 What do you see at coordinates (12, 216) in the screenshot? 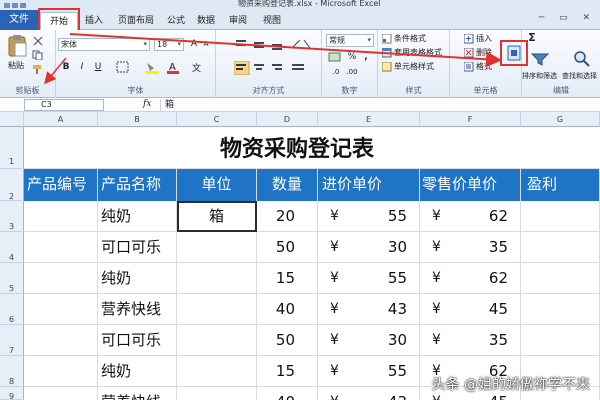
I see `row-header-3: 3` at bounding box center [12, 216].